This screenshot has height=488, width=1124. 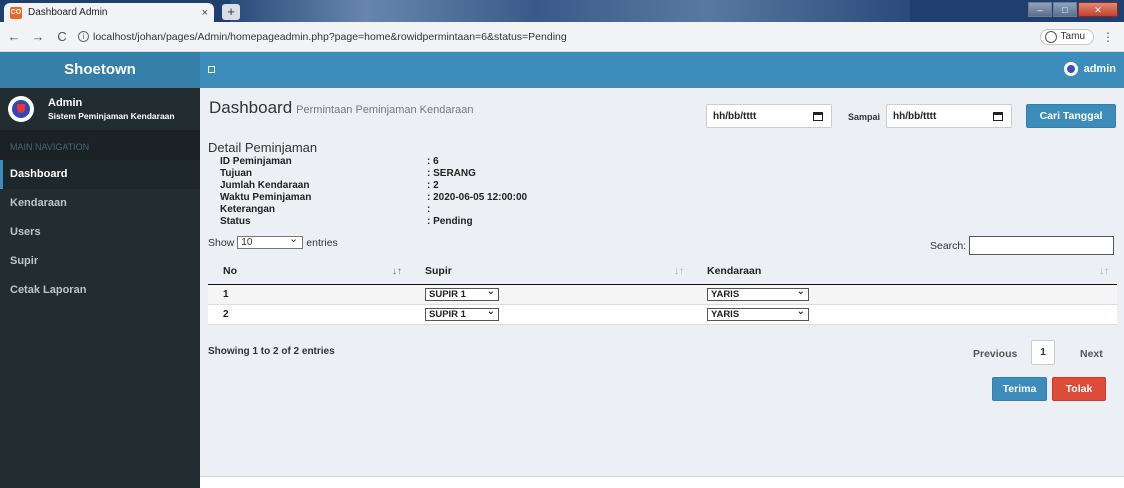 What do you see at coordinates (451, 173) in the screenshot?
I see `detail-value: : SERANG` at bounding box center [451, 173].